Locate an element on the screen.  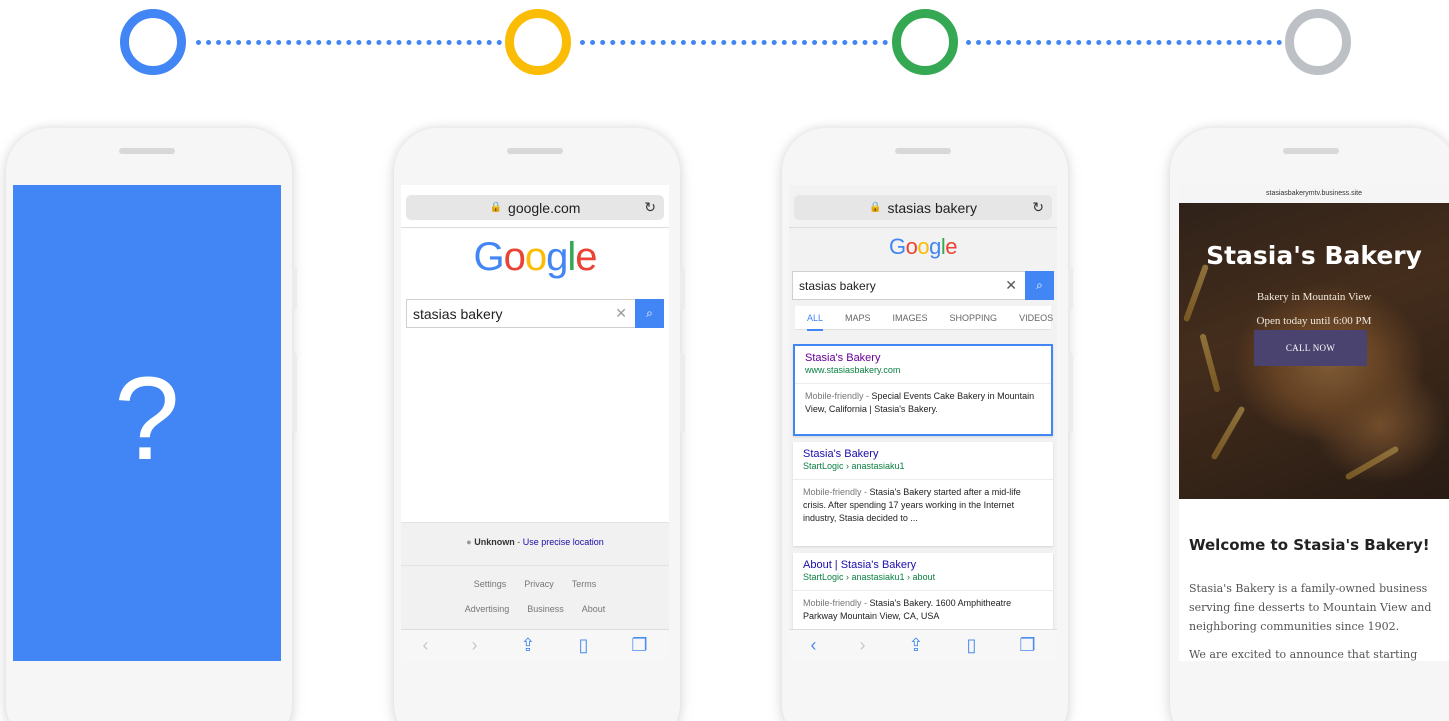
browser-toolbar: ‹ › ⇪ ▯ ❐ is located at coordinates (535, 645).